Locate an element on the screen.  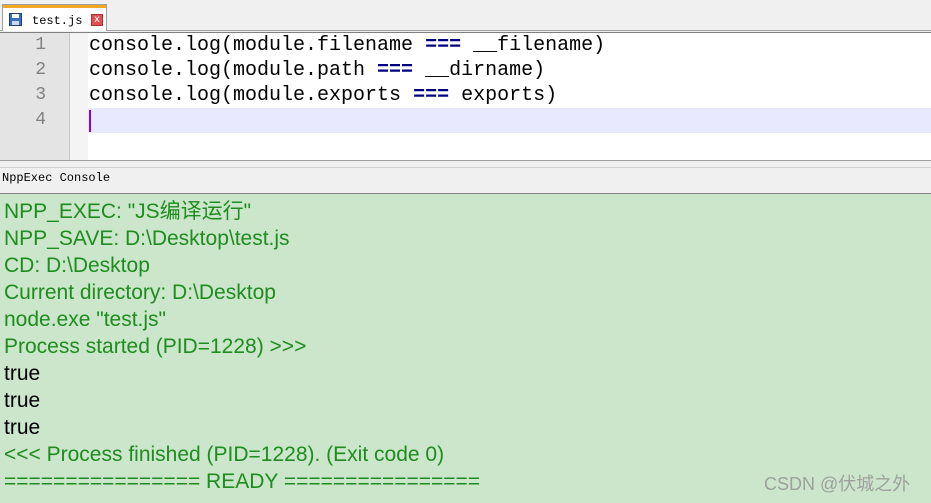
console-line: node.exe "test.js" is located at coordinates (85, 319).